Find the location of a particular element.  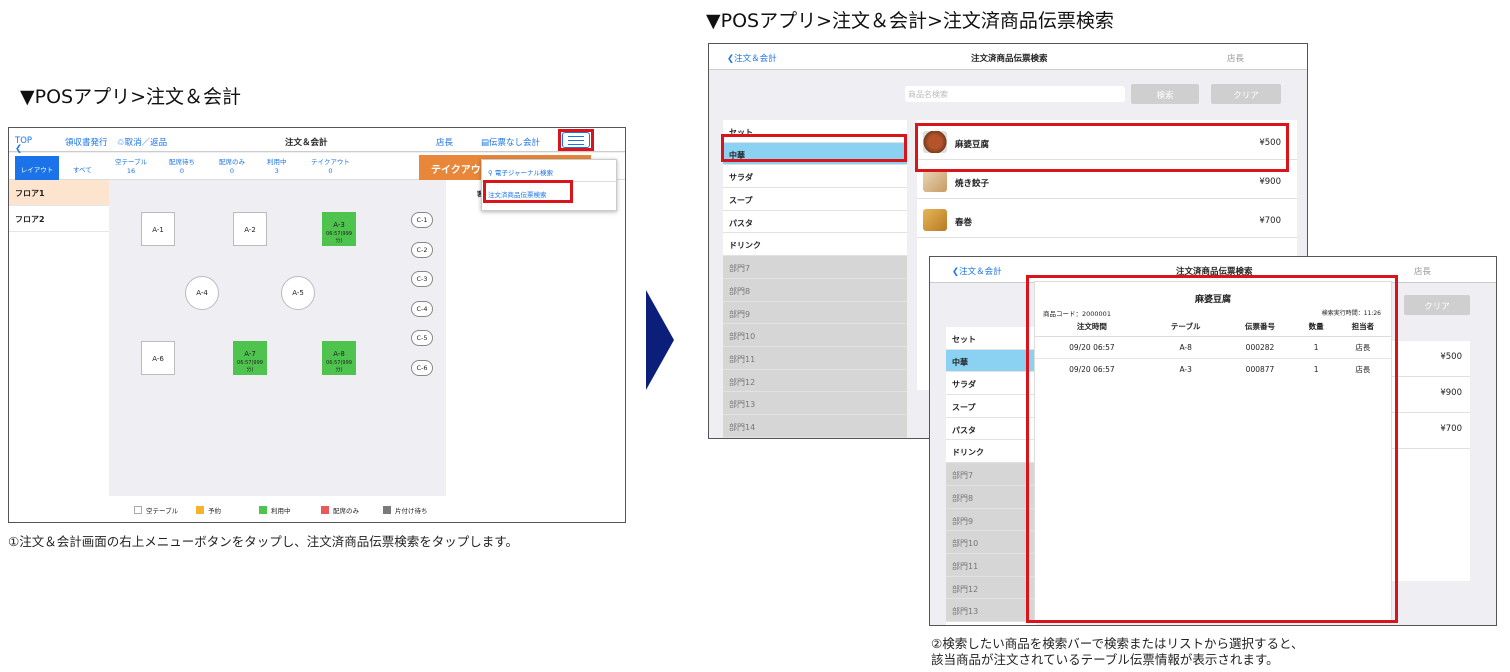

tab-all: すべて is located at coordinates (82, 169).